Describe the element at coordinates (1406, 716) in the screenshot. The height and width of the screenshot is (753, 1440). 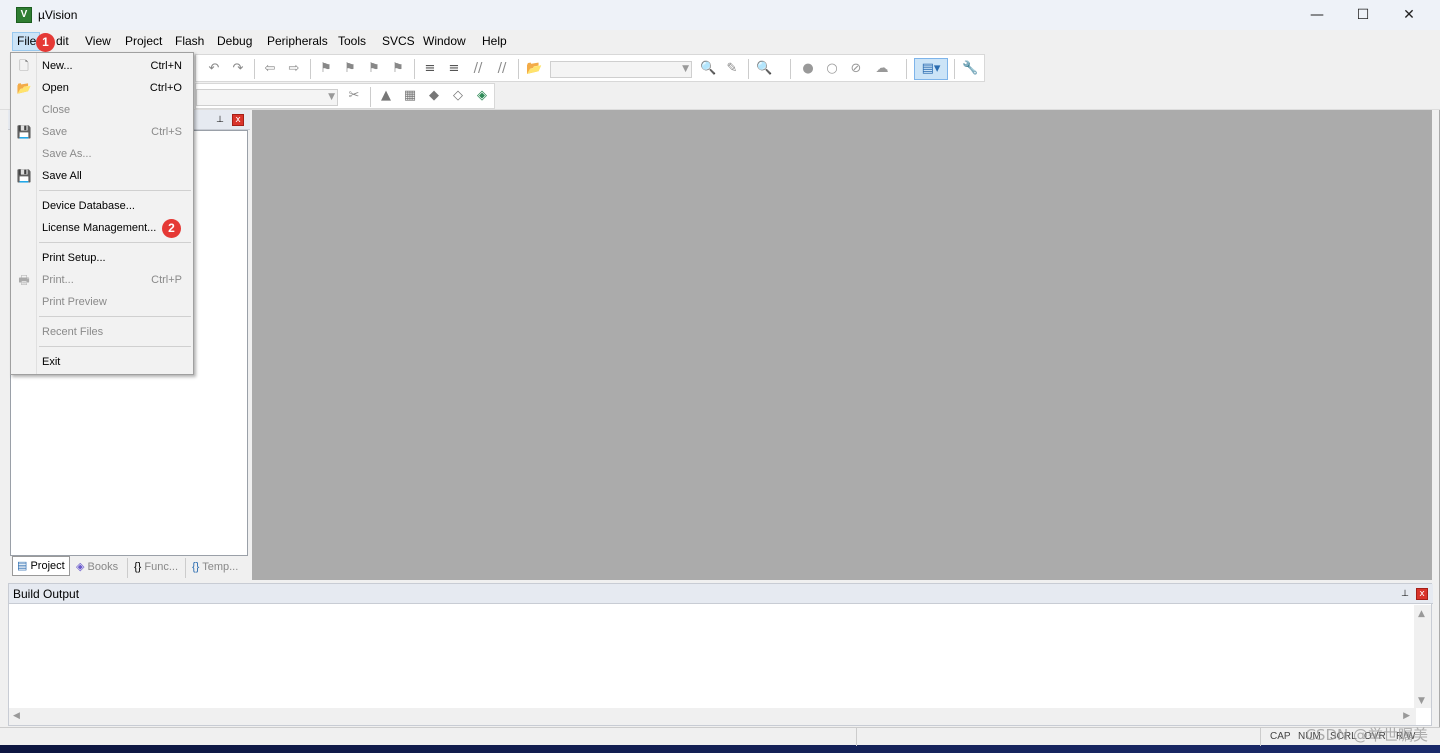
I see `scroll-right-icon: ▶` at that location.